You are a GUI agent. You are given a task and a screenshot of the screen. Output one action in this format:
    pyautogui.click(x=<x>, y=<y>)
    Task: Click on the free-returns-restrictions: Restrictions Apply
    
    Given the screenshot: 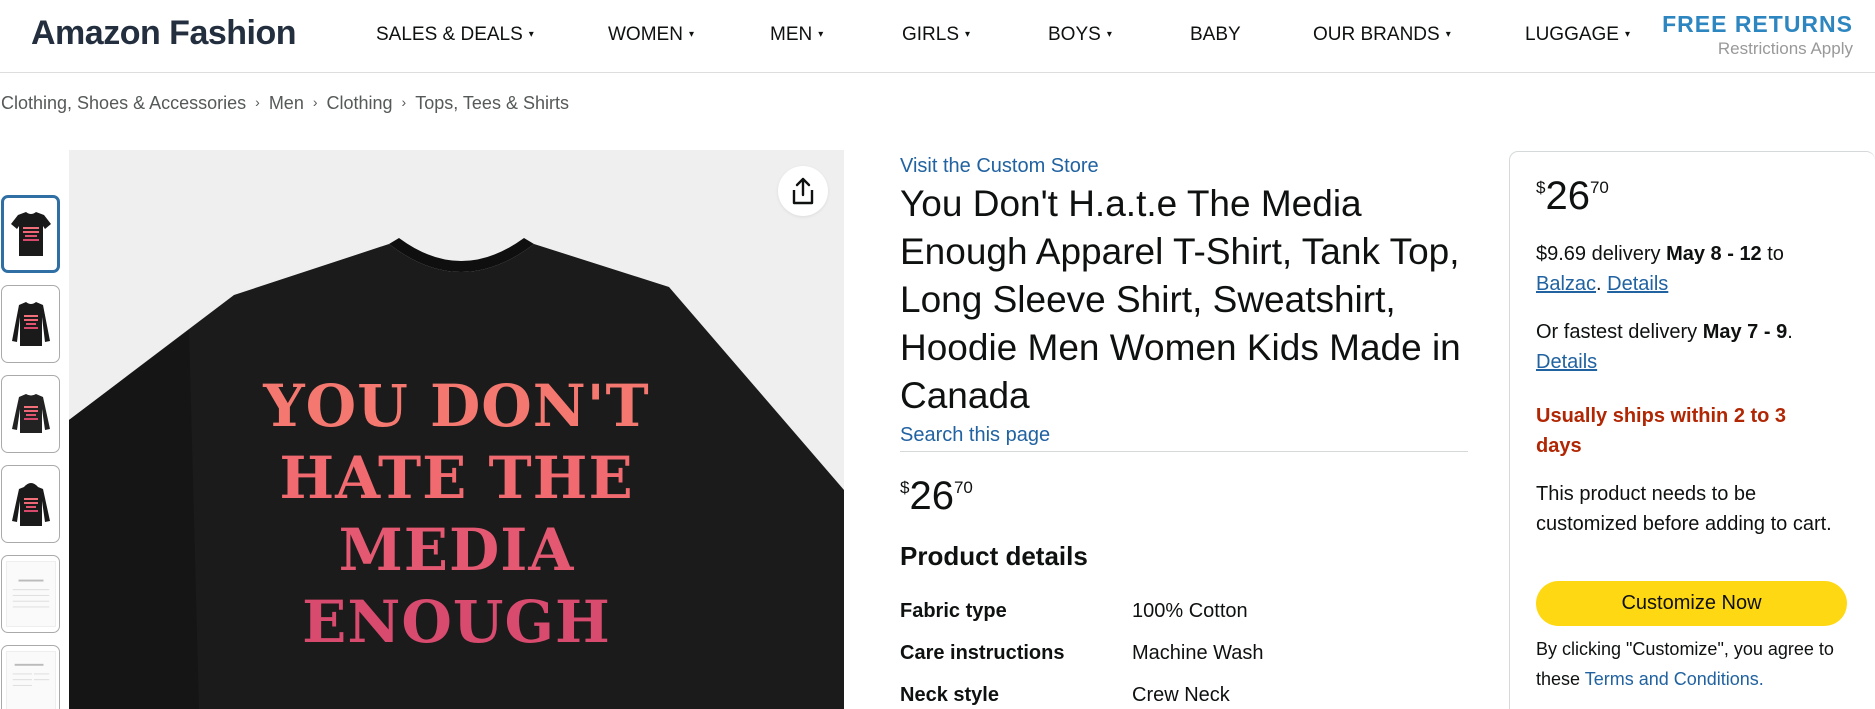 What is the action you would take?
    pyautogui.click(x=1785, y=48)
    